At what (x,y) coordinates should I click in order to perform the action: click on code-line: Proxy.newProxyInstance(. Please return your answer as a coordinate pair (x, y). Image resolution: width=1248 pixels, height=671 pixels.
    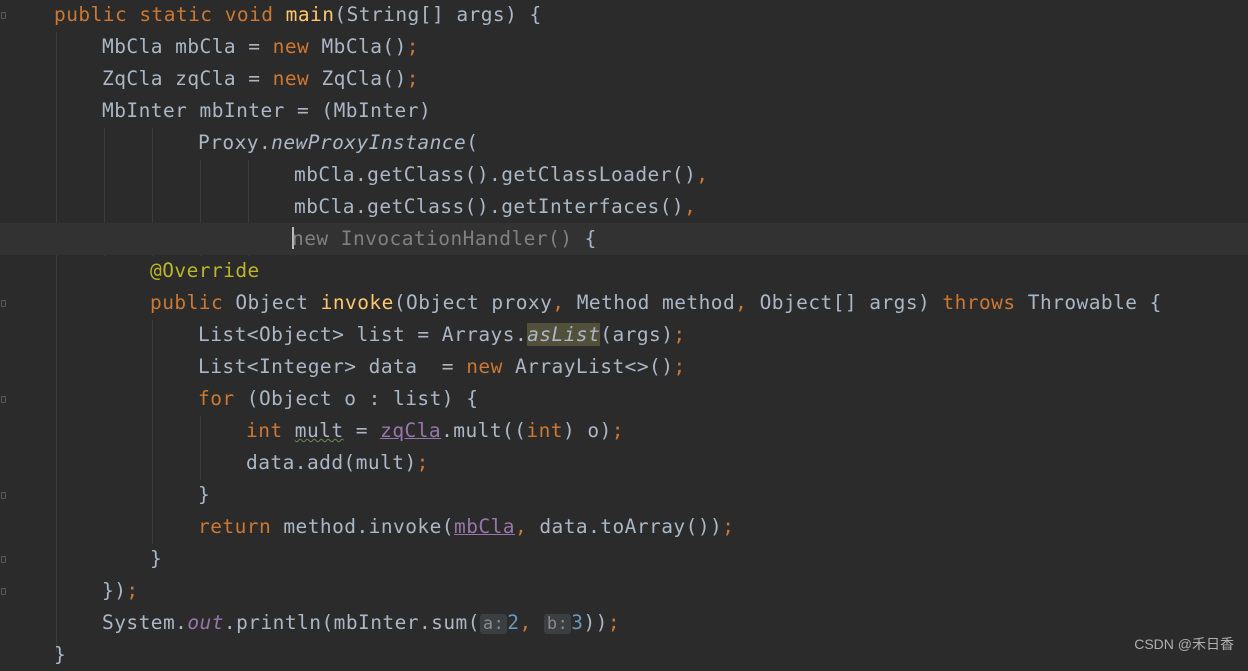
    Looking at the image, I should click on (239, 143).